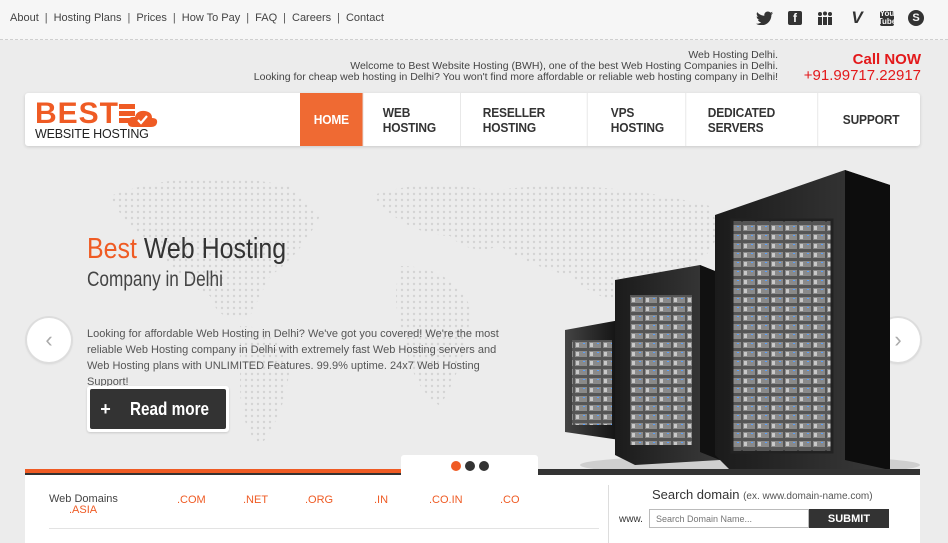 Image resolution: width=948 pixels, height=543 pixels. Describe the element at coordinates (887, 18) in the screenshot. I see `youtube-icon: You Tube` at that location.